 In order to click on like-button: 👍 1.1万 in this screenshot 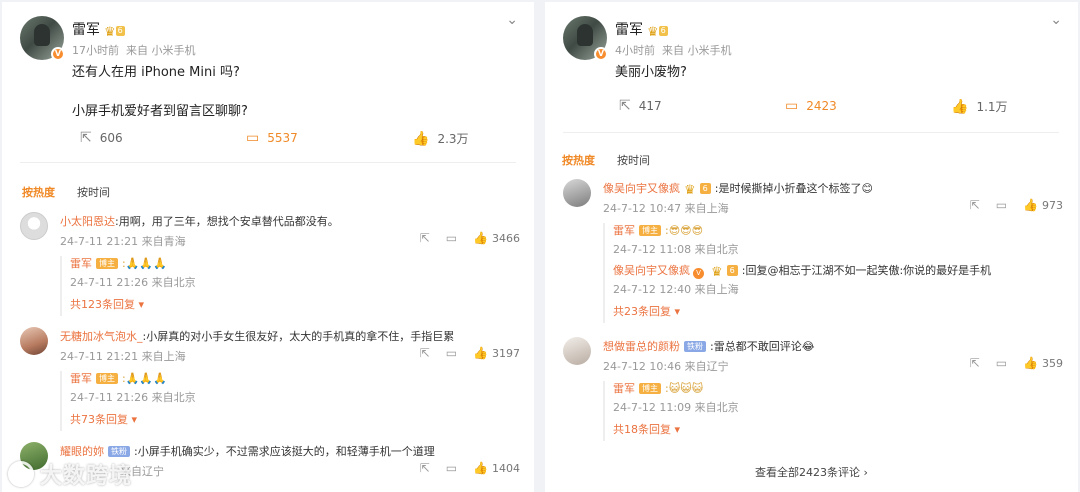, I will do `click(979, 106)`.